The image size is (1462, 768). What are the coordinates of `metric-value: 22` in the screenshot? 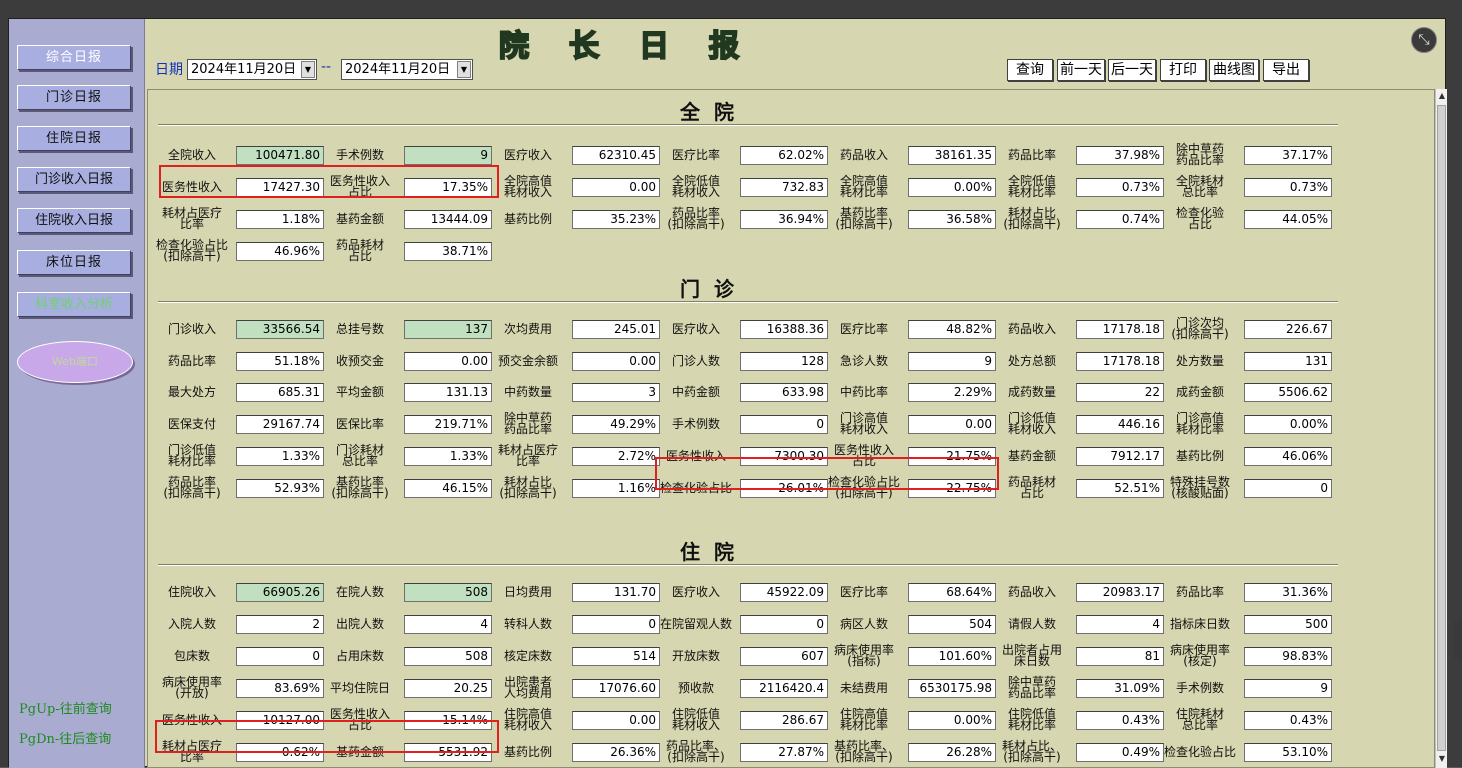 It's located at (1120, 392).